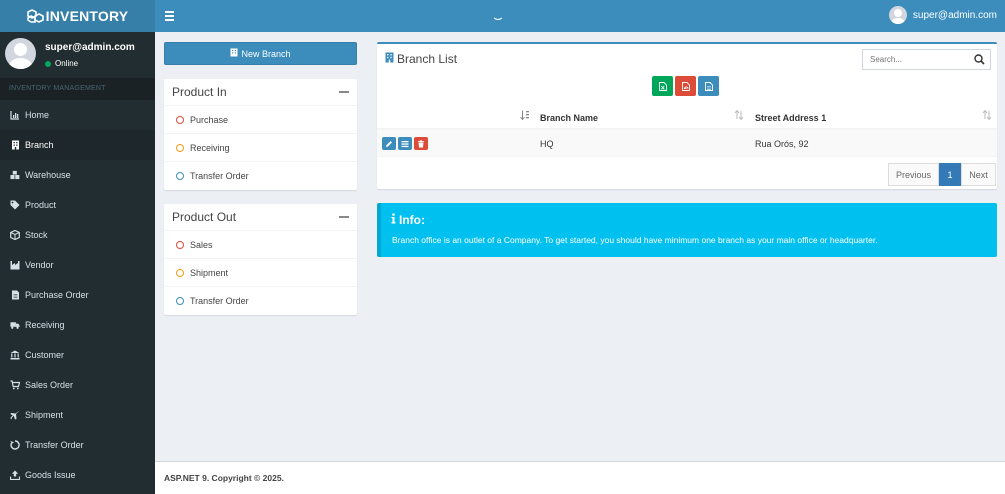 This screenshot has width=1005, height=494. I want to click on file-pdf-icon, so click(685, 86).